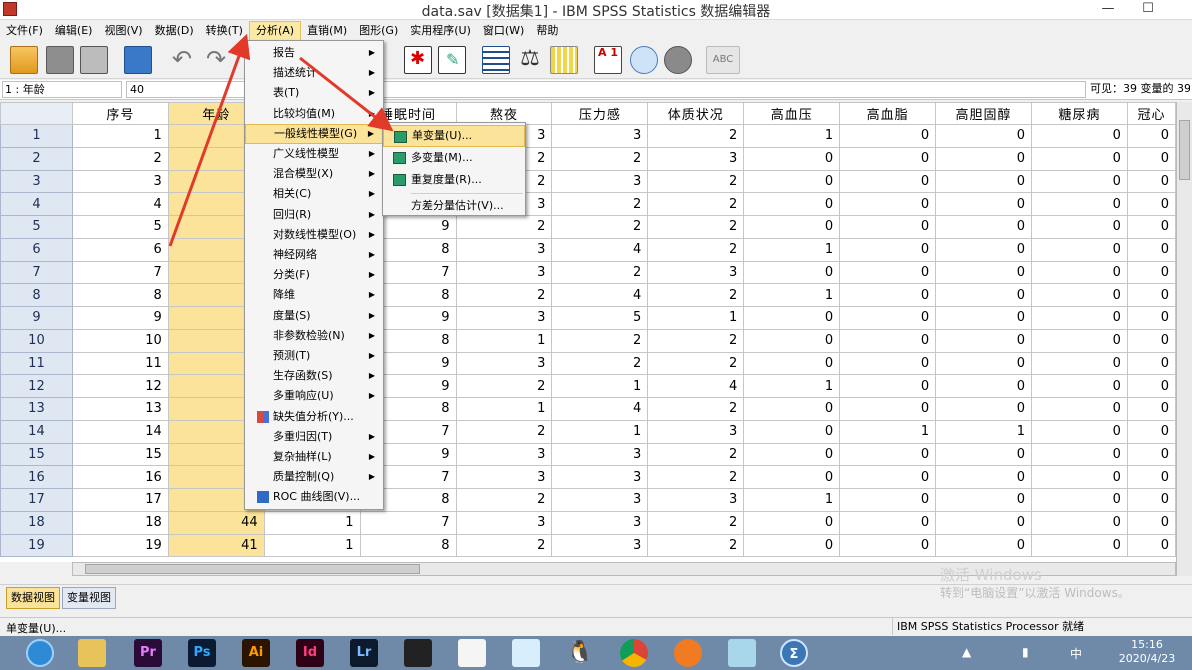  What do you see at coordinates (1148, 10) in the screenshot?
I see `maximize-button: ☐` at bounding box center [1148, 10].